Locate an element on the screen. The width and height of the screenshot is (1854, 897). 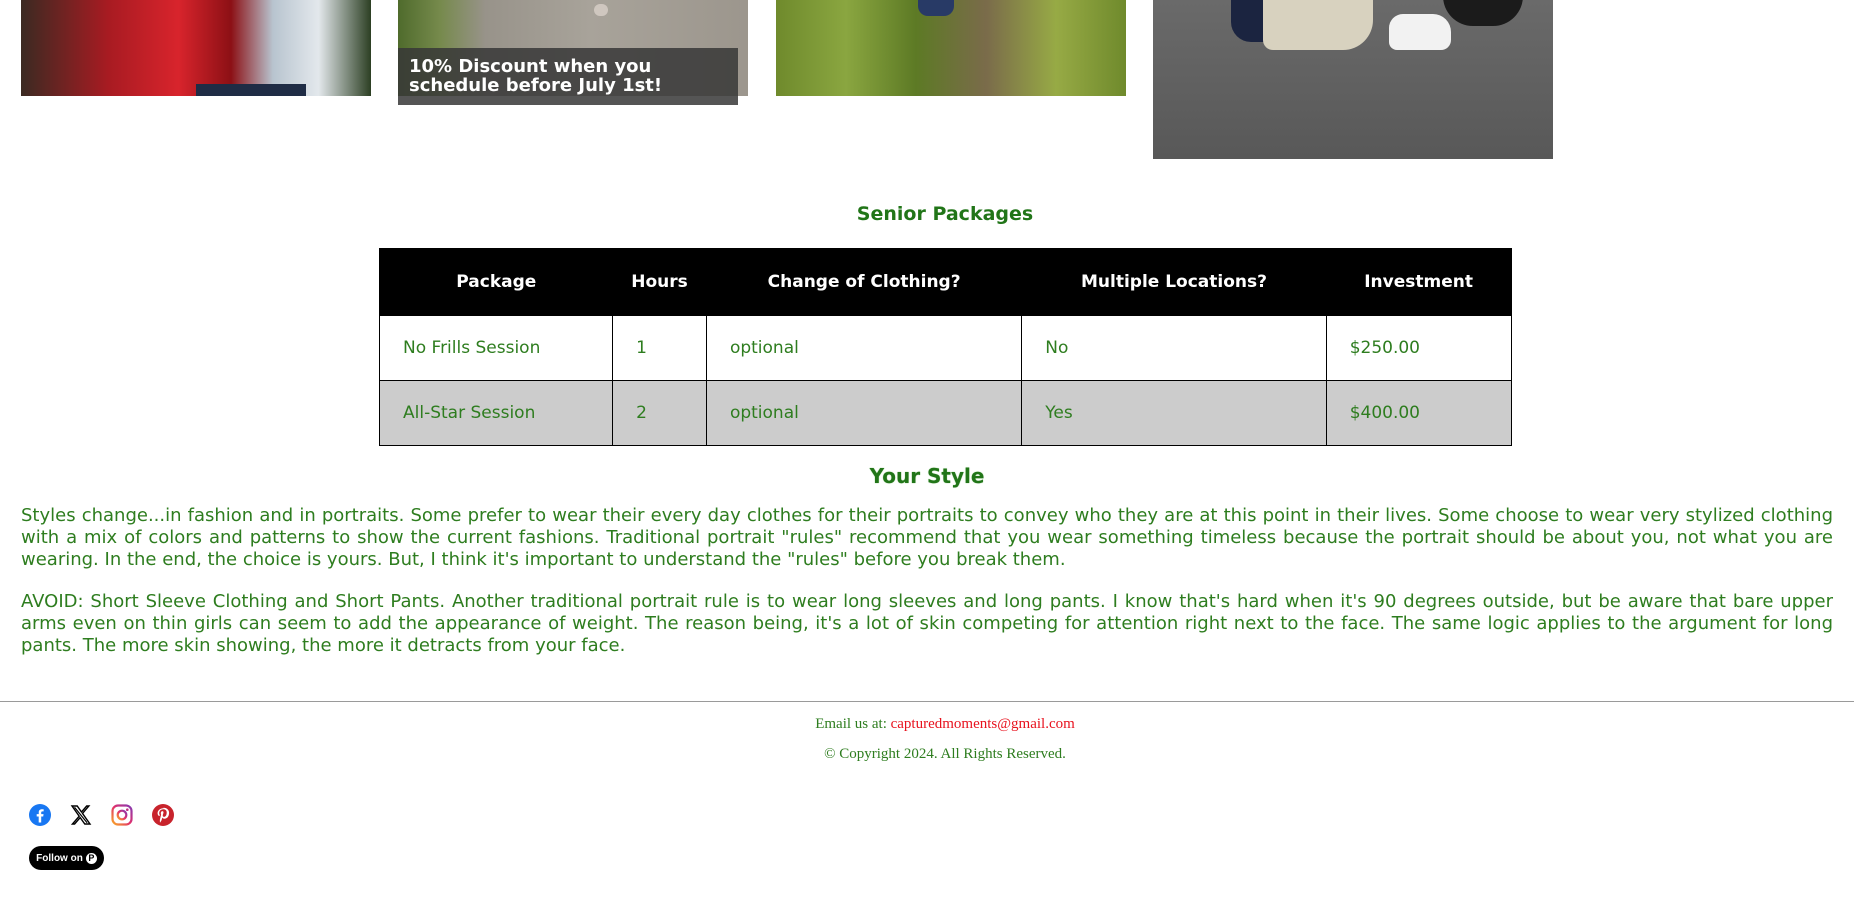
pinterest-icon is located at coordinates (163, 815).